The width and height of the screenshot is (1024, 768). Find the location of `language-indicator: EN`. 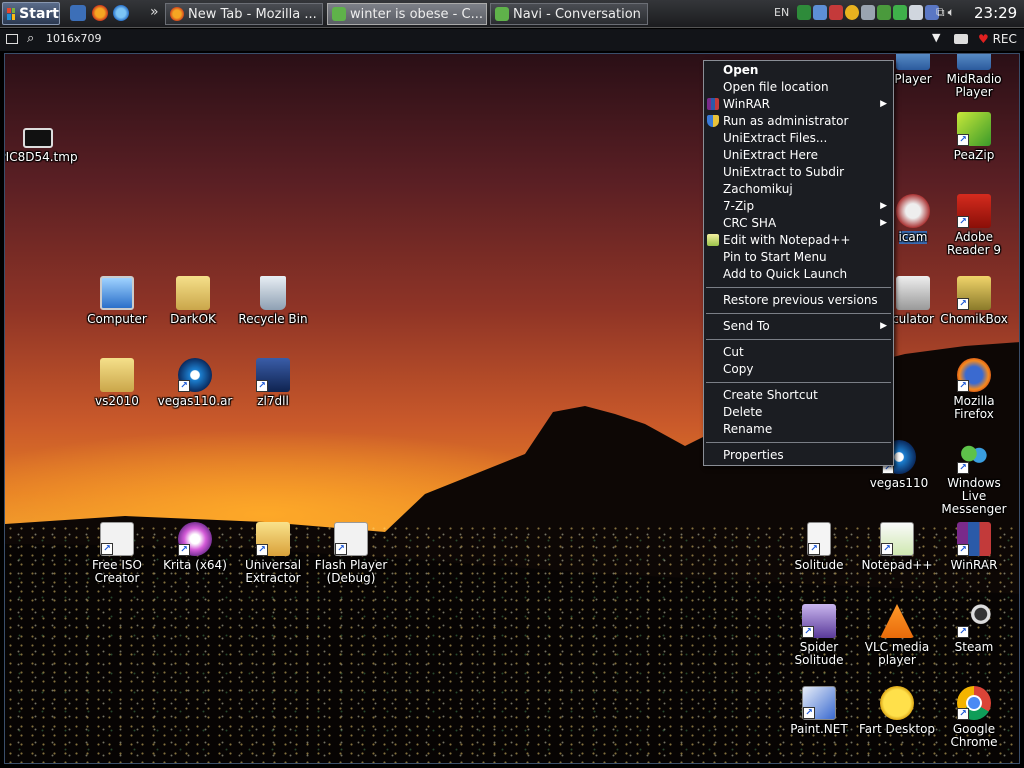

language-indicator: EN is located at coordinates (781, 12).